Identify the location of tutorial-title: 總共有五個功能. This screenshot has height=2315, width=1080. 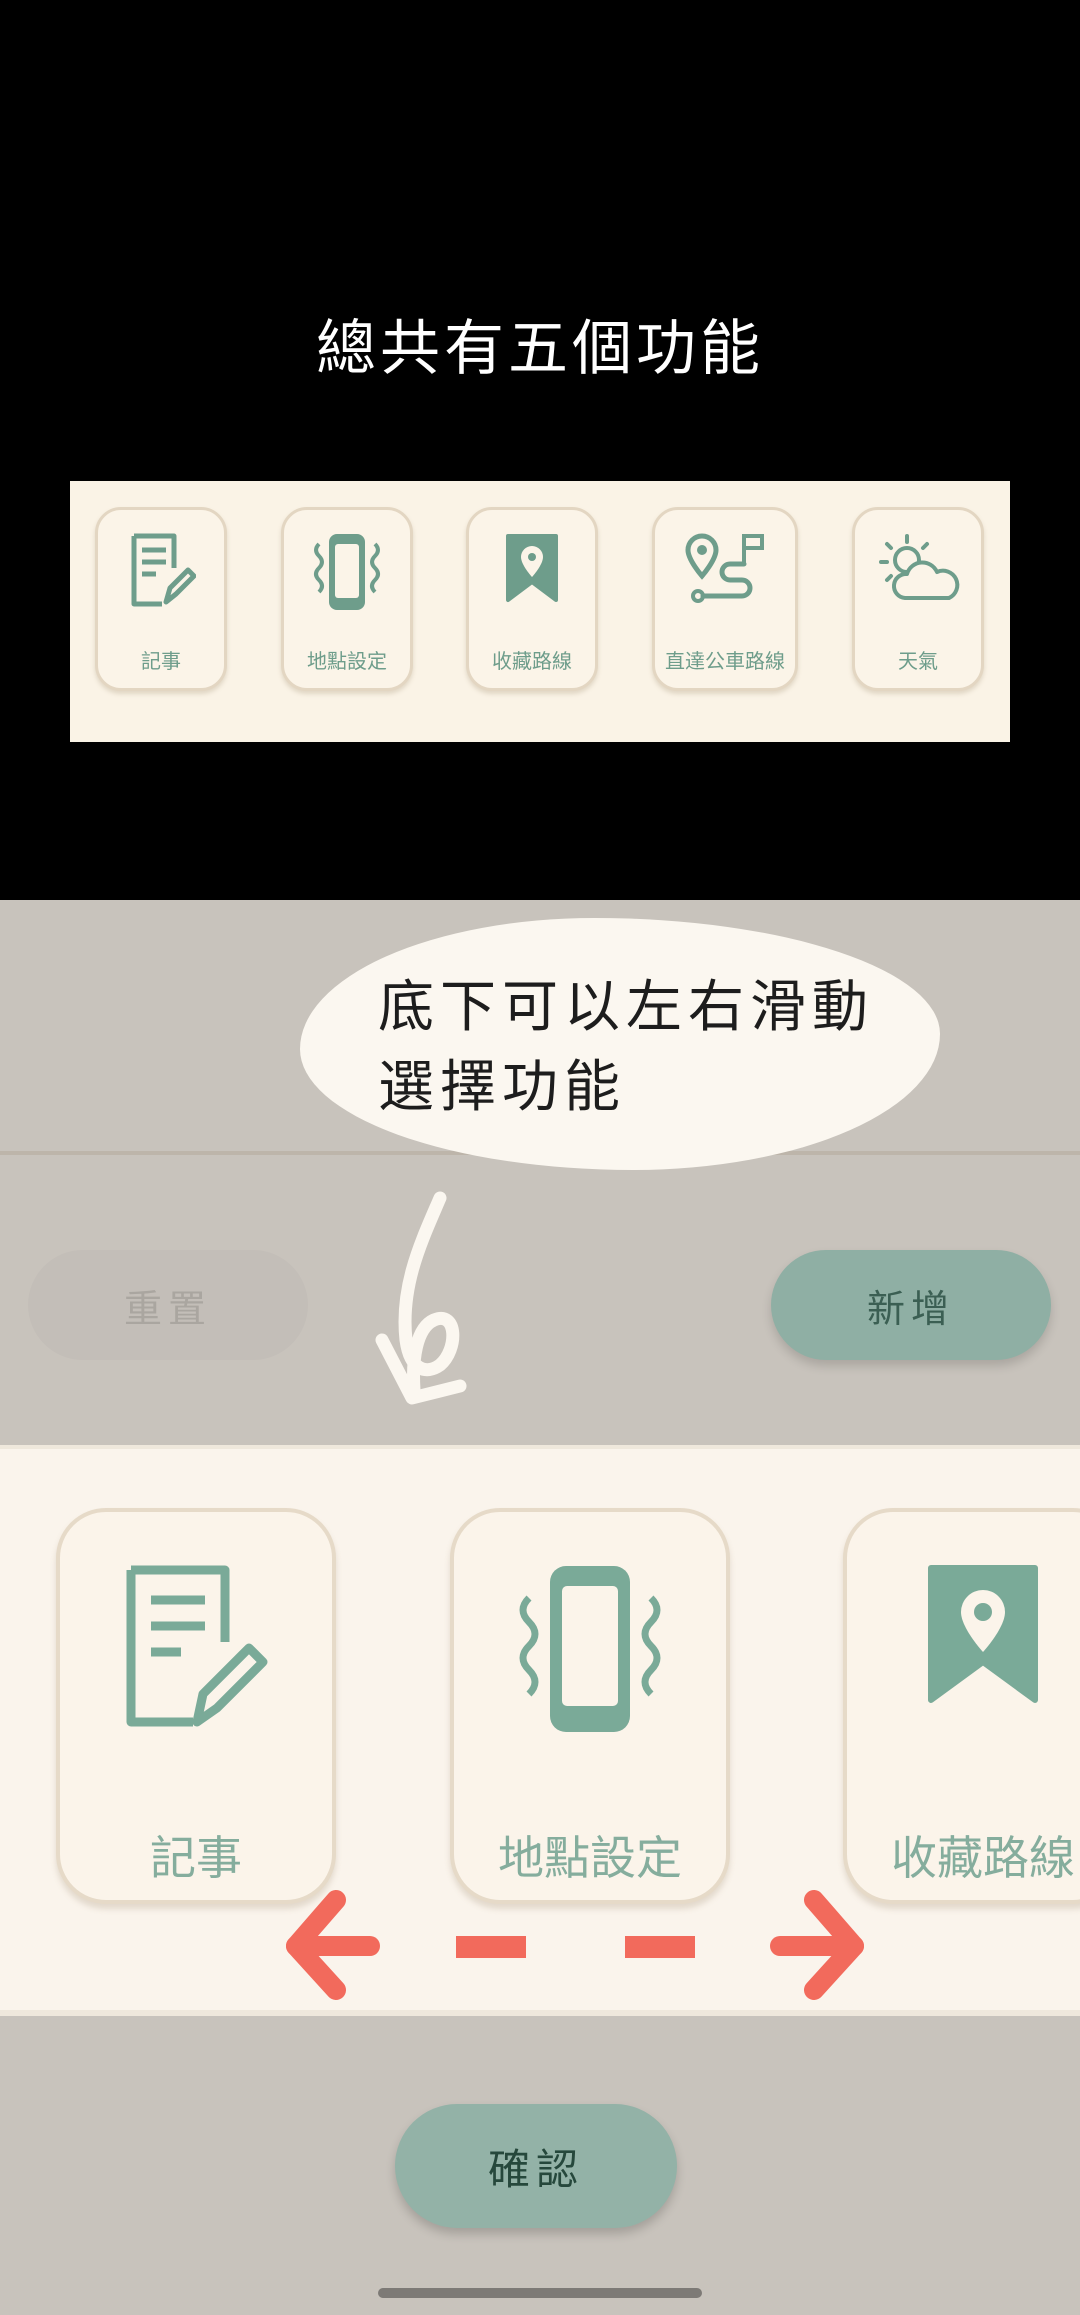
(540, 349).